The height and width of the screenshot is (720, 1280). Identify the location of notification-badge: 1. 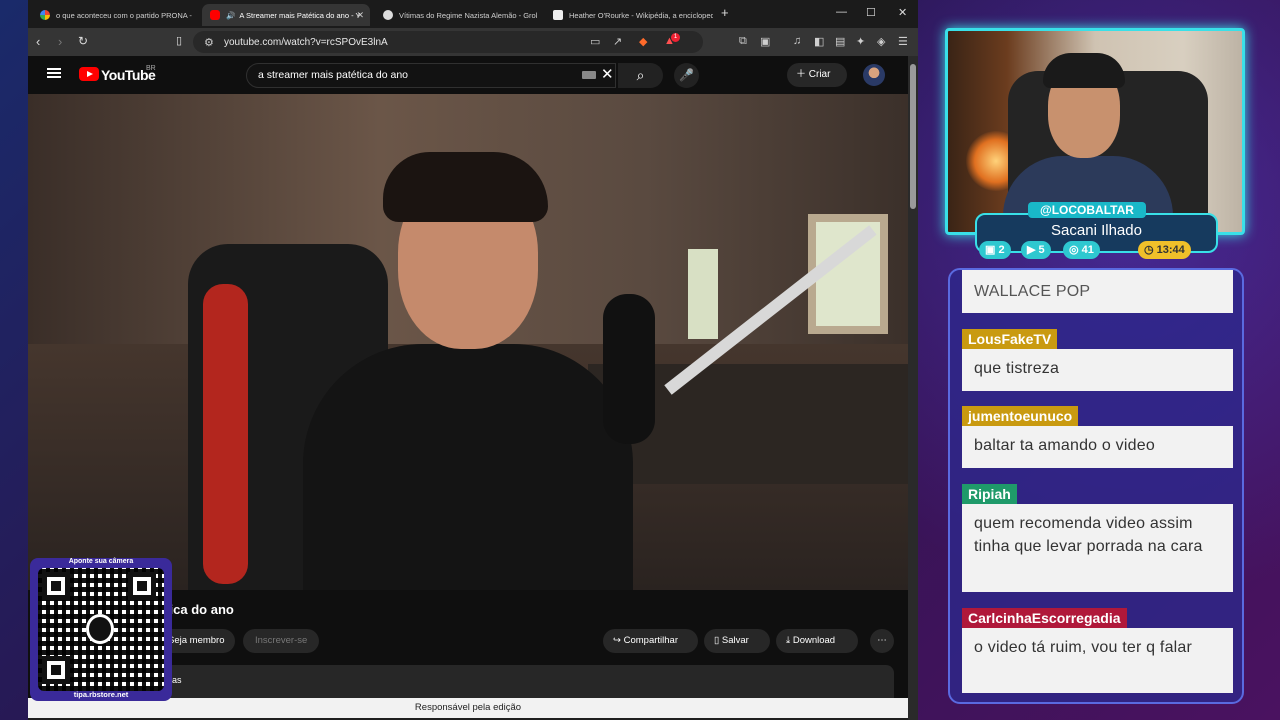
(675, 37).